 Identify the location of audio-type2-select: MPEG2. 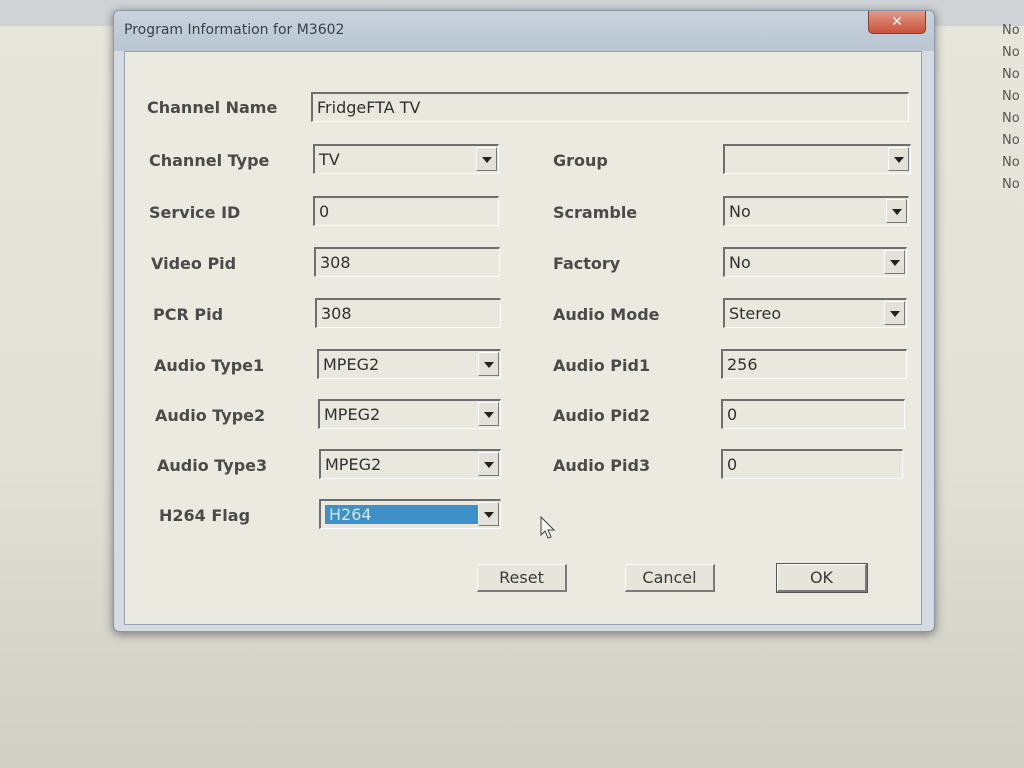
(409, 414).